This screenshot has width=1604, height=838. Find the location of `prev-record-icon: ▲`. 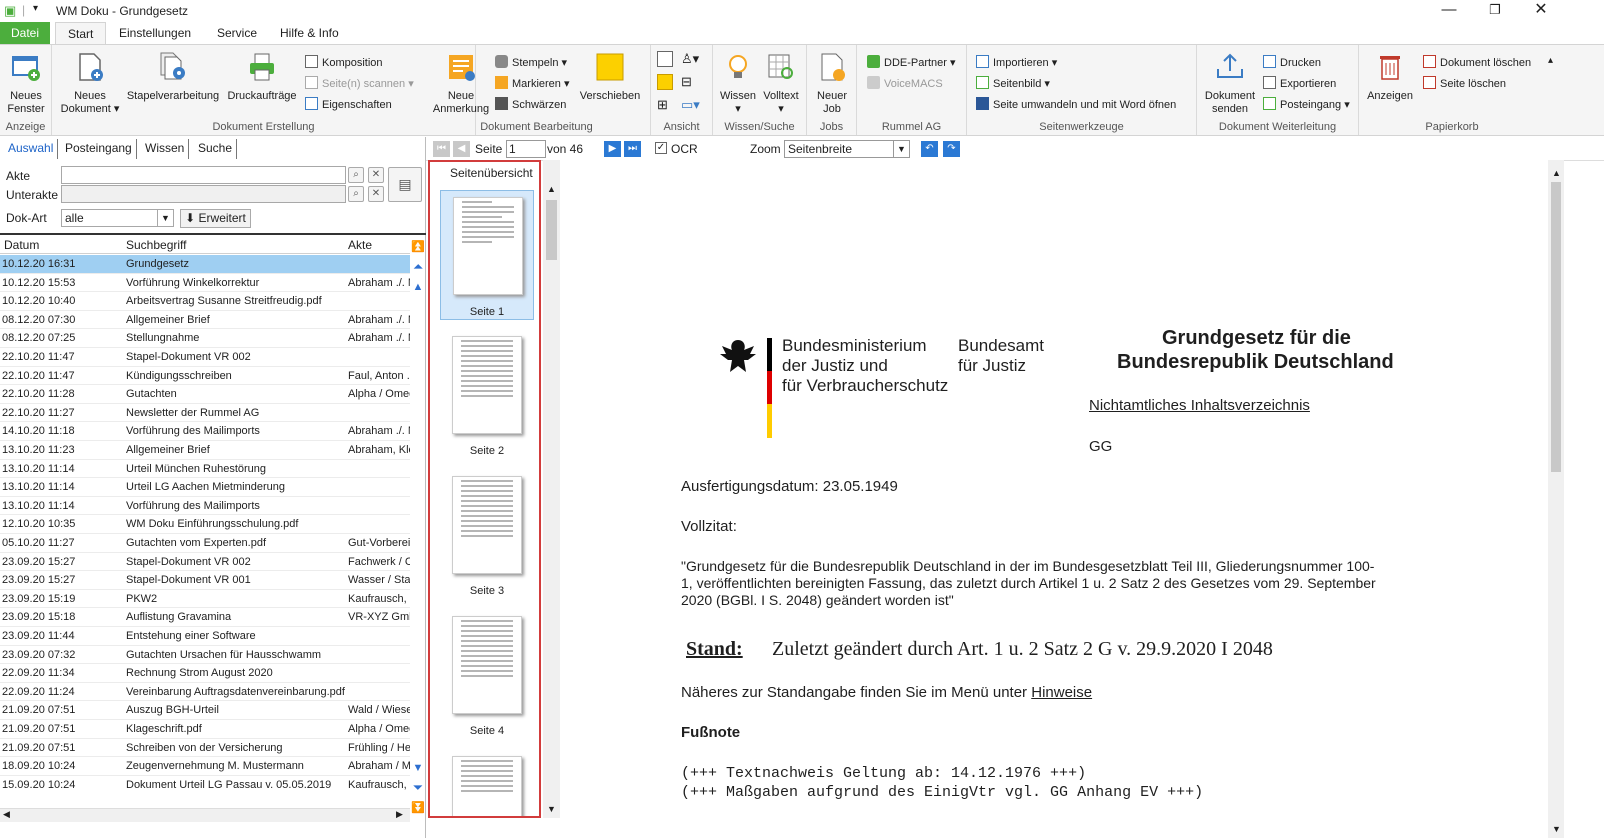

prev-record-icon: ▲ is located at coordinates (418, 287).